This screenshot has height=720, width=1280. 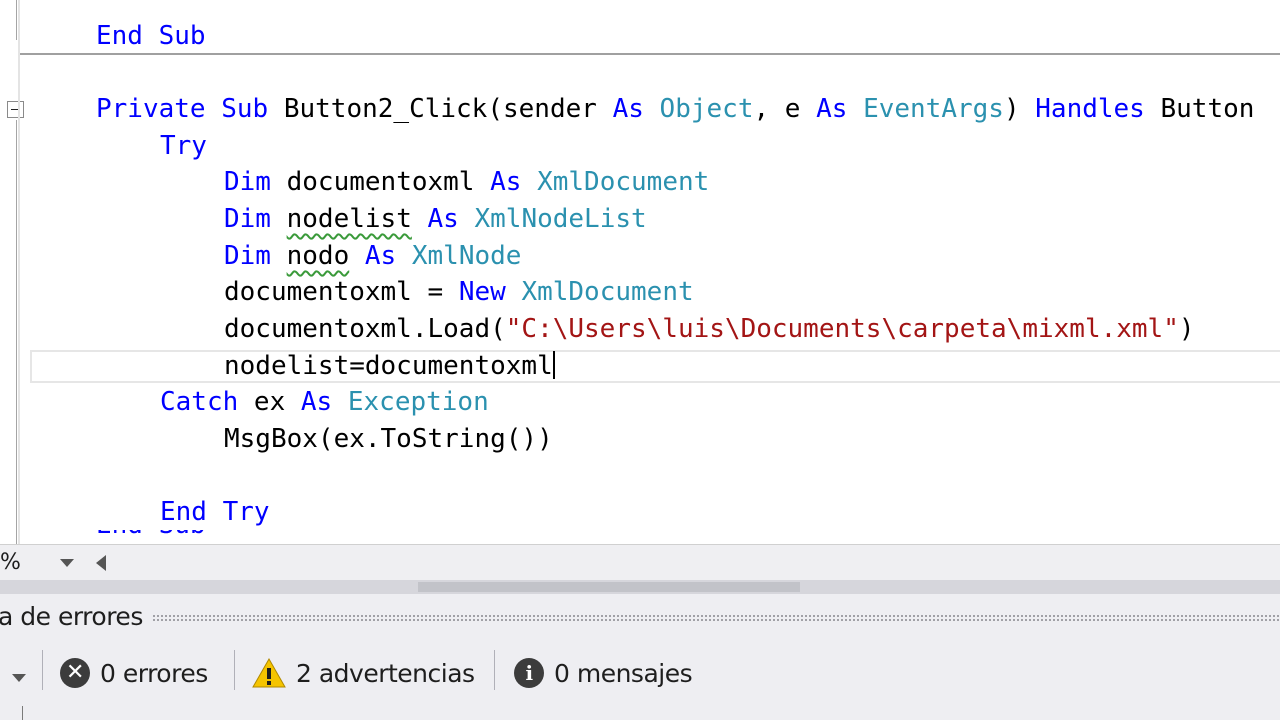 What do you see at coordinates (318, 256) in the screenshot?
I see `code-token: nodo` at bounding box center [318, 256].